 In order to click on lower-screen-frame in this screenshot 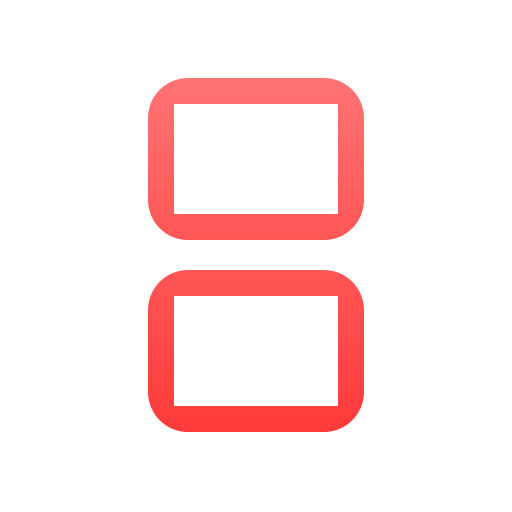, I will do `click(256, 351)`.